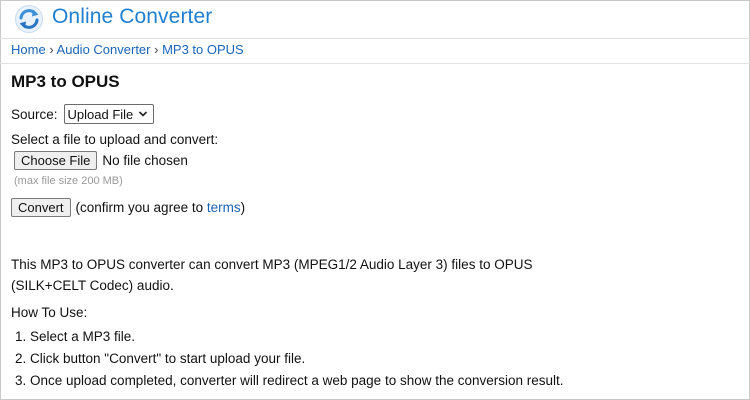 The height and width of the screenshot is (400, 750). I want to click on choose-file-button: Choose File, so click(56, 160).